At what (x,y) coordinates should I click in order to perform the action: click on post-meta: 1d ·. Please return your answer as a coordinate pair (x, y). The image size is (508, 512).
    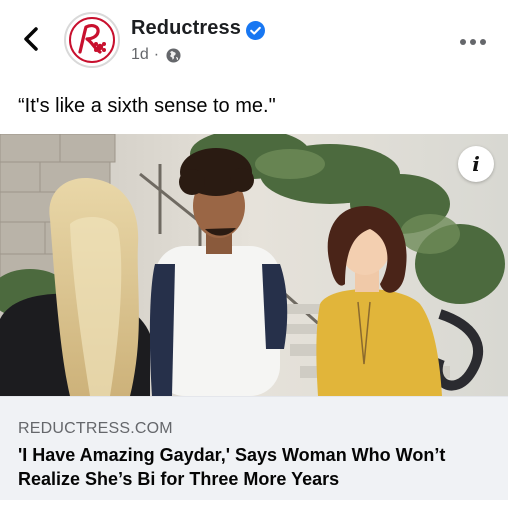
    Looking at the image, I should click on (156, 55).